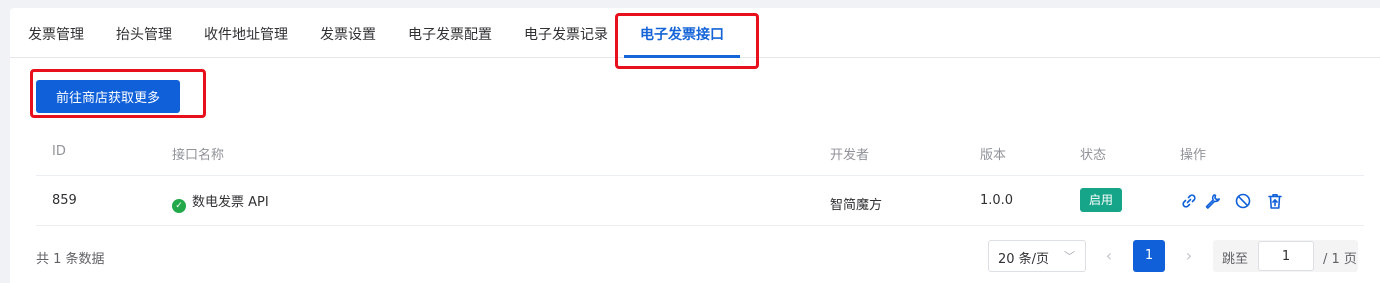 The image size is (1380, 283). I want to click on delete-icon, so click(1275, 201).